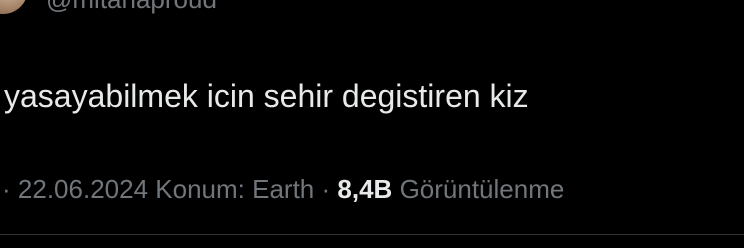  What do you see at coordinates (364, 189) in the screenshot?
I see `views-count: 8,4B` at bounding box center [364, 189].